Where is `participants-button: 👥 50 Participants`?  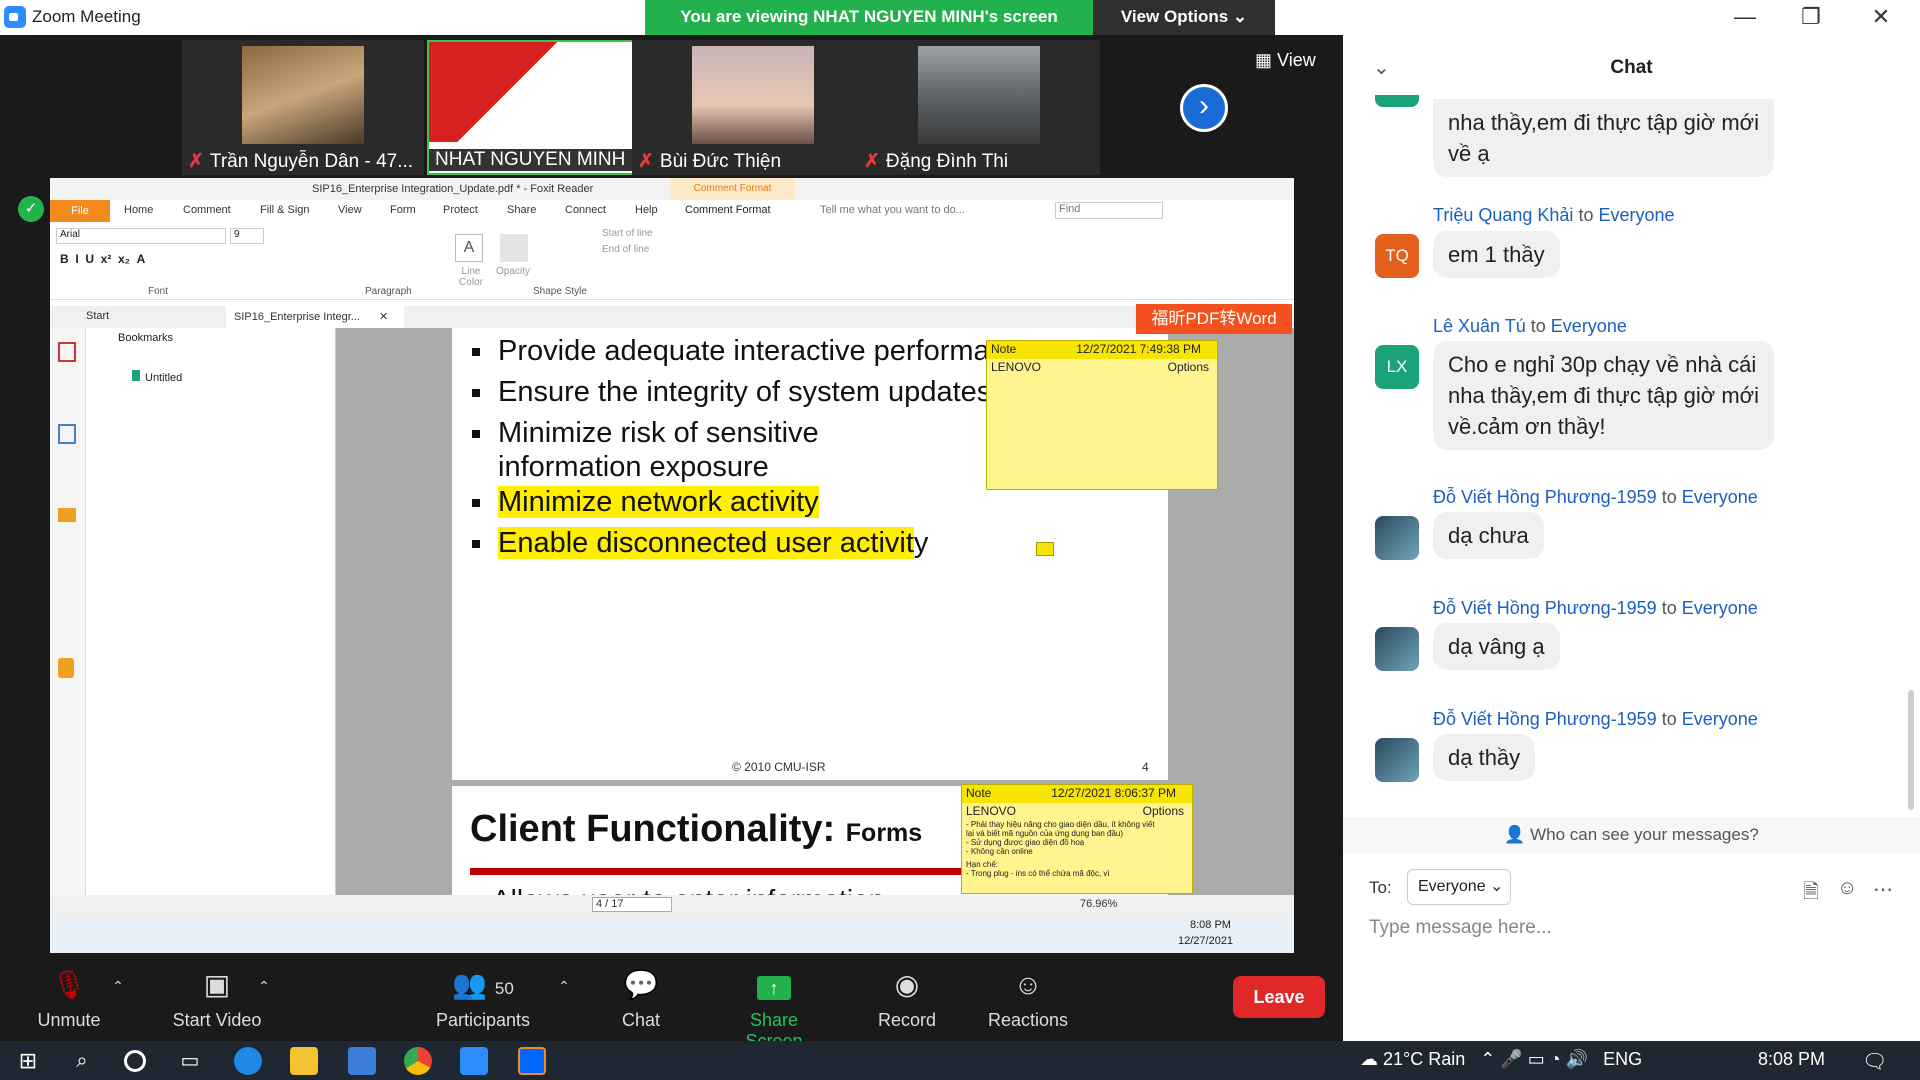
participants-button: 👥 50 Participants is located at coordinates (483, 995).